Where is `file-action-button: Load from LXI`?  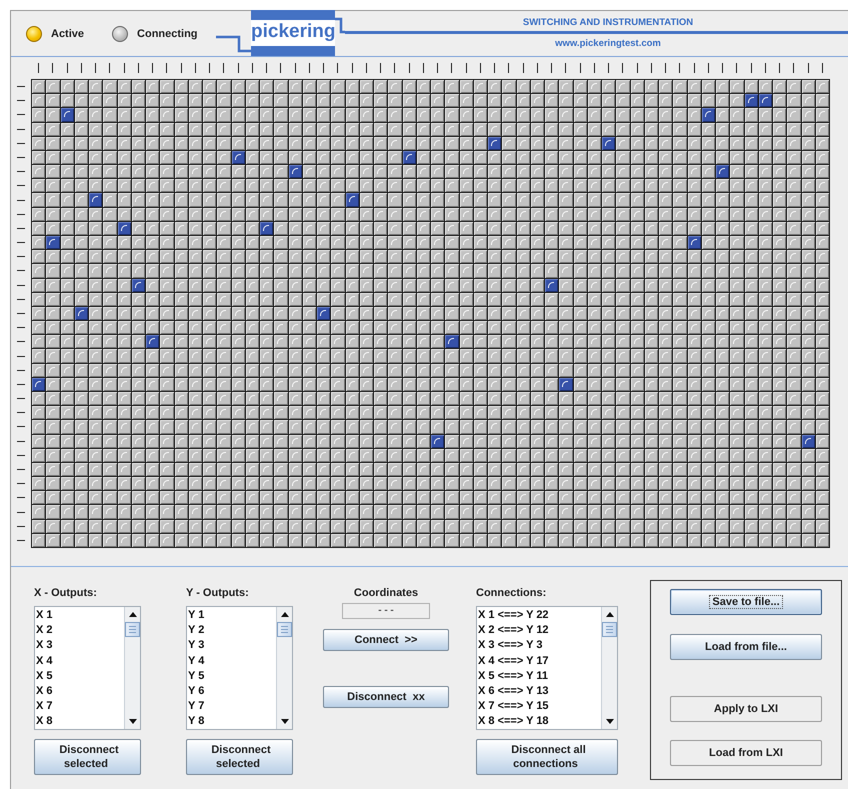
file-action-button: Load from LXI is located at coordinates (746, 753).